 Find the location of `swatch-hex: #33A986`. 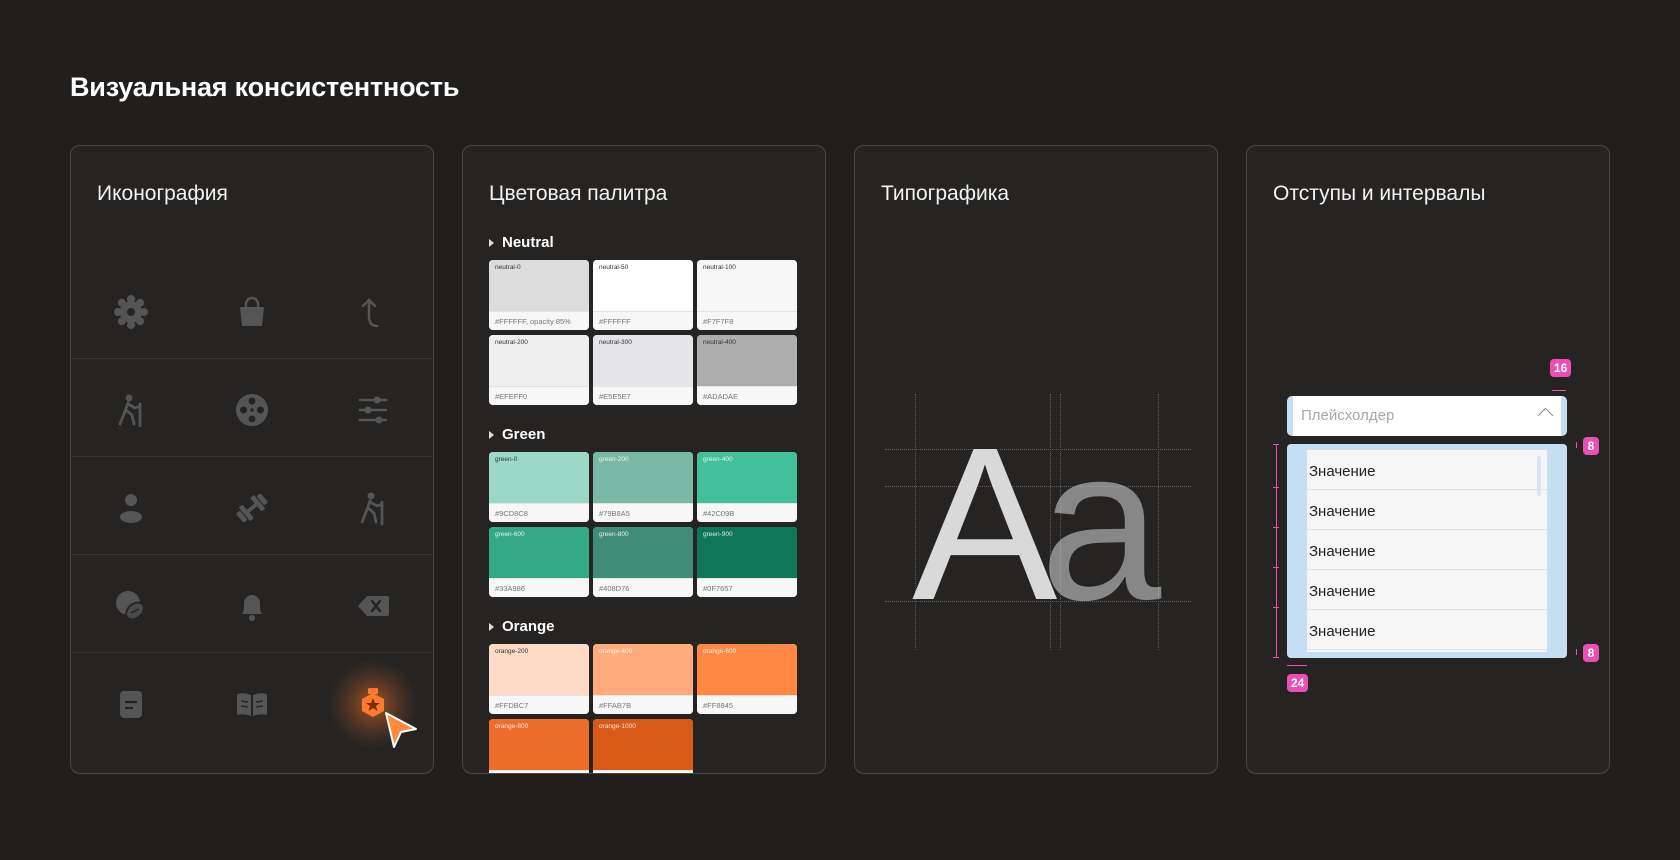

swatch-hex: #33A986 is located at coordinates (539, 587).